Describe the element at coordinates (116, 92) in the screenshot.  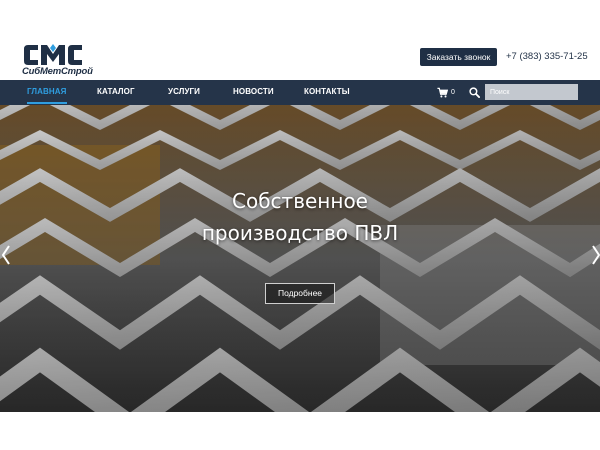
I see `nav-item-catalog: Каталог` at that location.